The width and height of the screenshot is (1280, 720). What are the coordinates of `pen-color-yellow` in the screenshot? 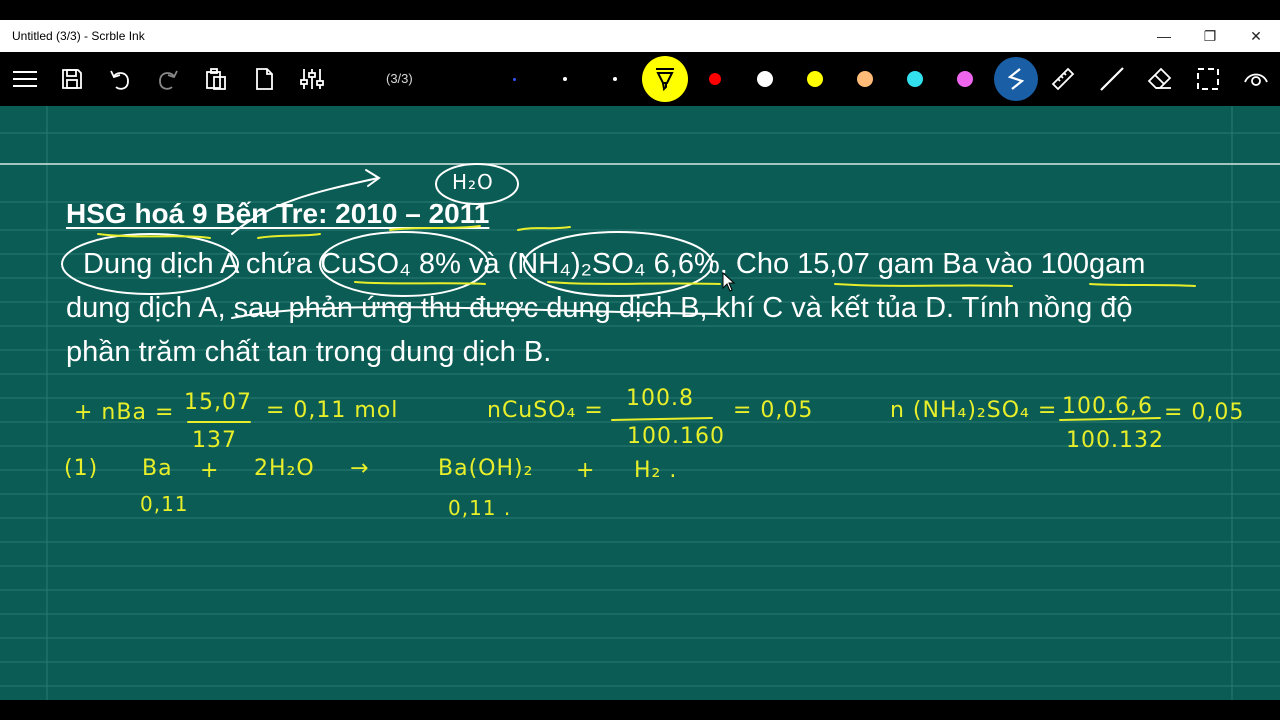 It's located at (815, 79).